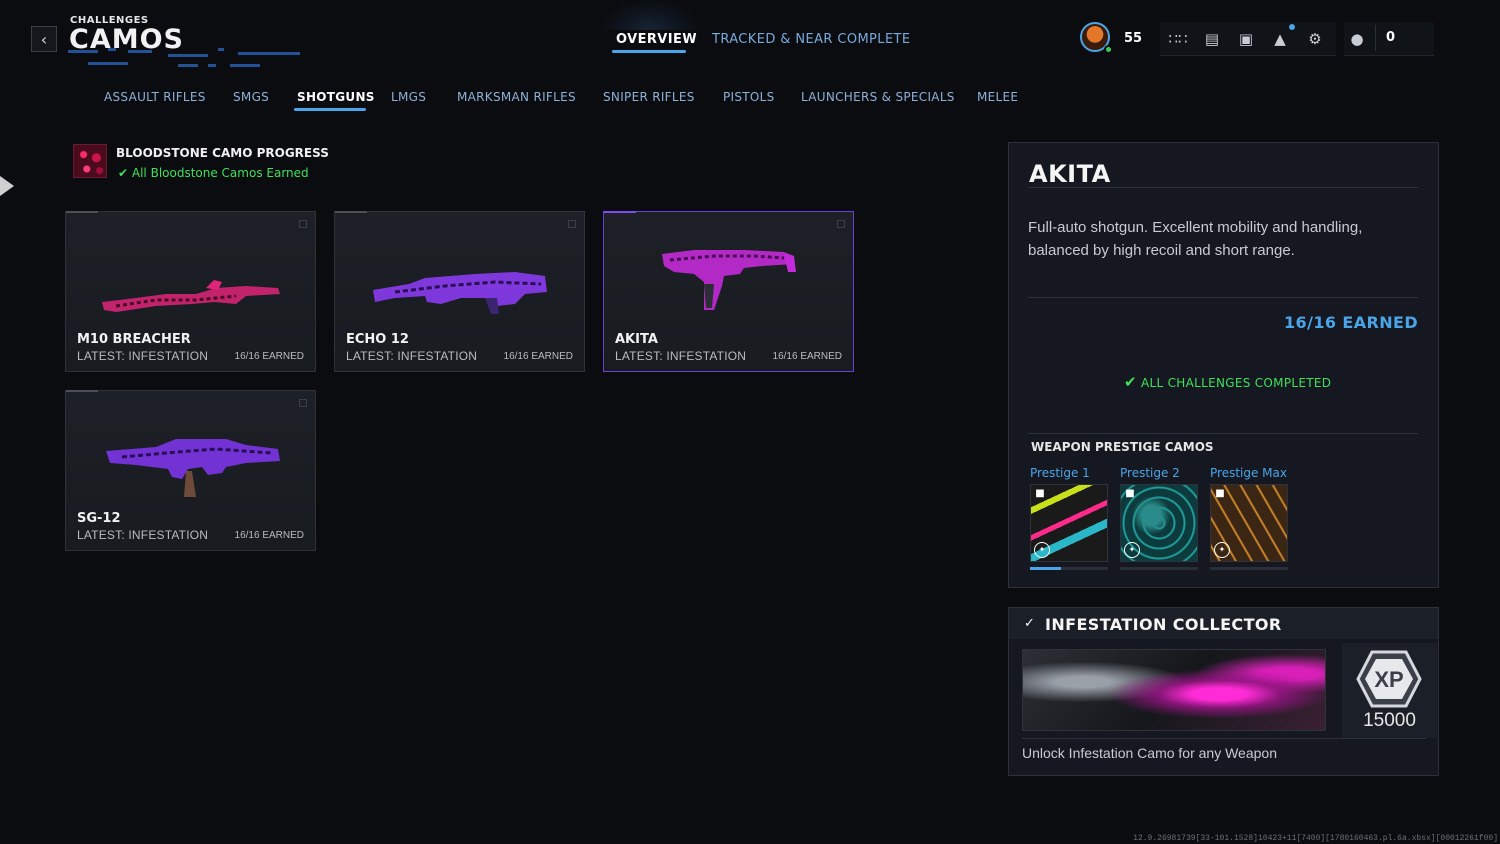 This screenshot has height=844, width=1500. Describe the element at coordinates (1249, 523) in the screenshot. I see `prestige-max-camo: ■ ✦` at that location.